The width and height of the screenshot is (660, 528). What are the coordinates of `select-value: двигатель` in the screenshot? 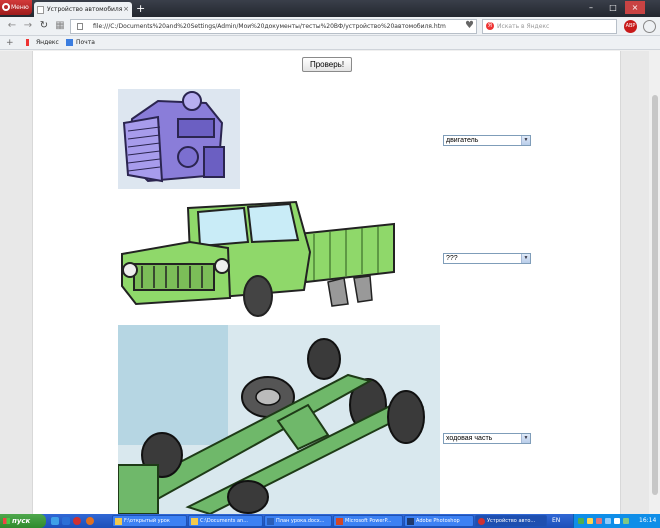 It's located at (462, 140).